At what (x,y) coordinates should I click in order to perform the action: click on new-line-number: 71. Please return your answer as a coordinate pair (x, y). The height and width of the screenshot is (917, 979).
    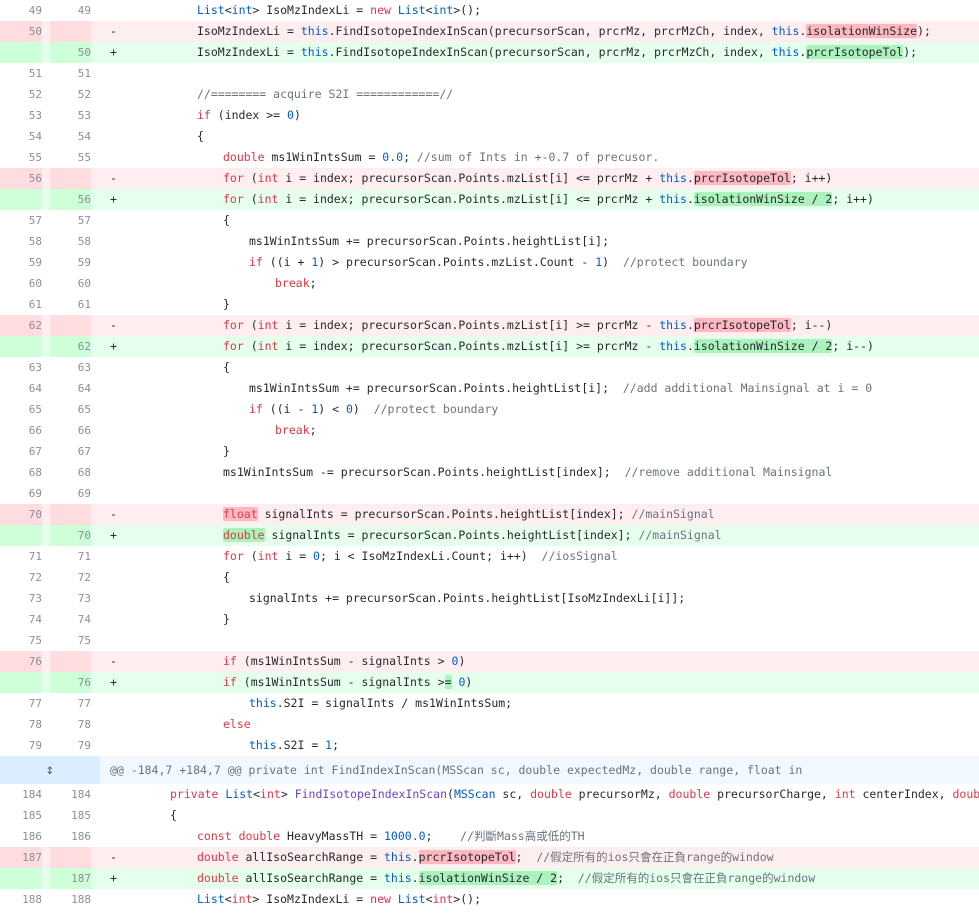
    Looking at the image, I should click on (70, 556).